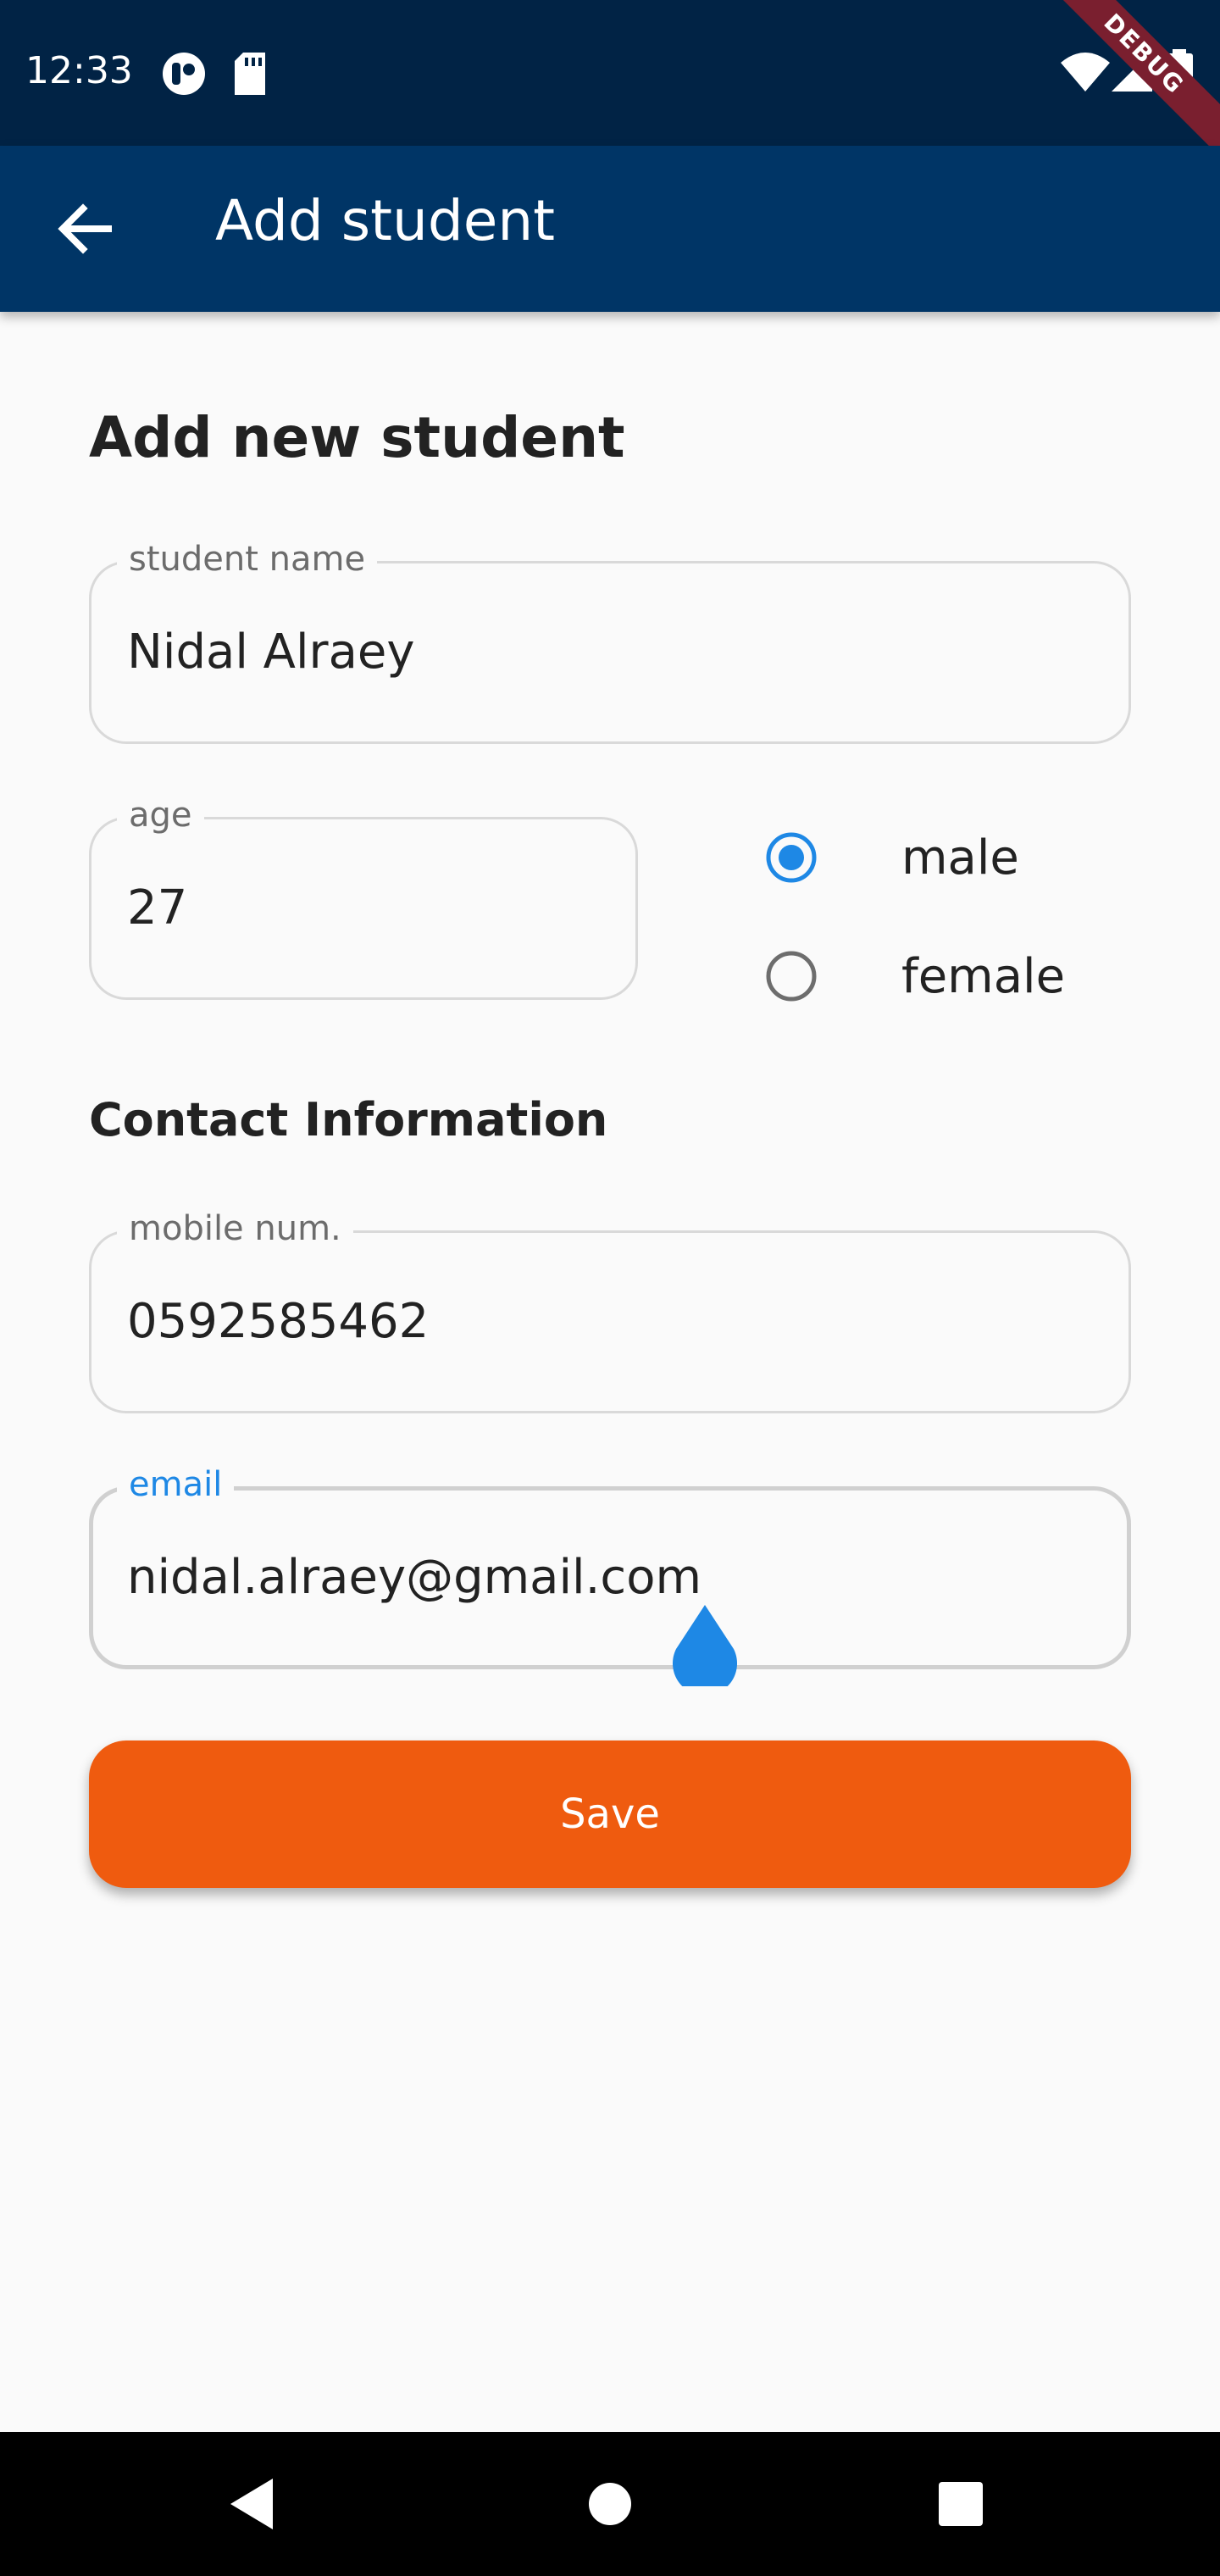  I want to click on app-bar: Add student, so click(610, 229).